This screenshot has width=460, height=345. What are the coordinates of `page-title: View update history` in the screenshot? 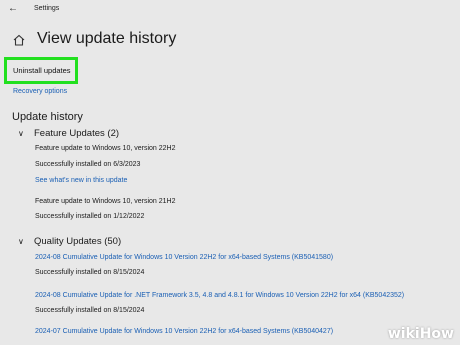 It's located at (107, 38).